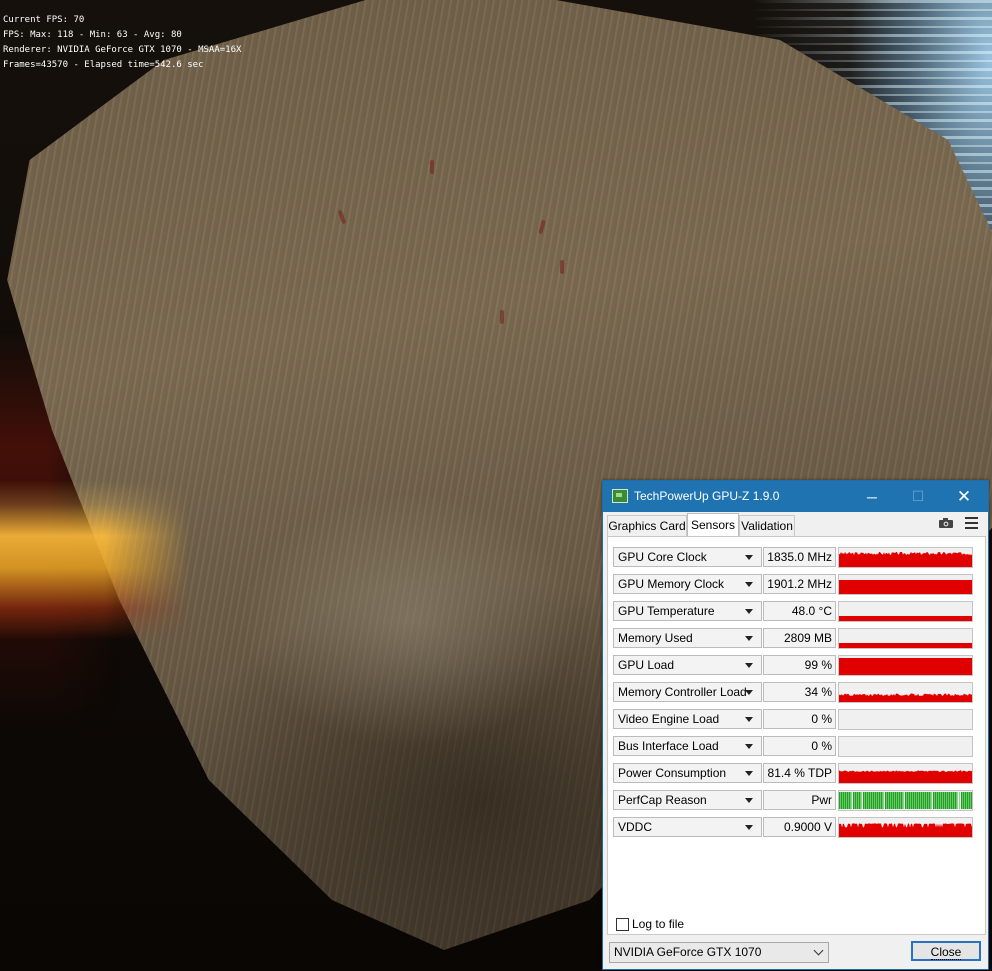  What do you see at coordinates (672, 773) in the screenshot?
I see `sensor-name-label: Power Consumption` at bounding box center [672, 773].